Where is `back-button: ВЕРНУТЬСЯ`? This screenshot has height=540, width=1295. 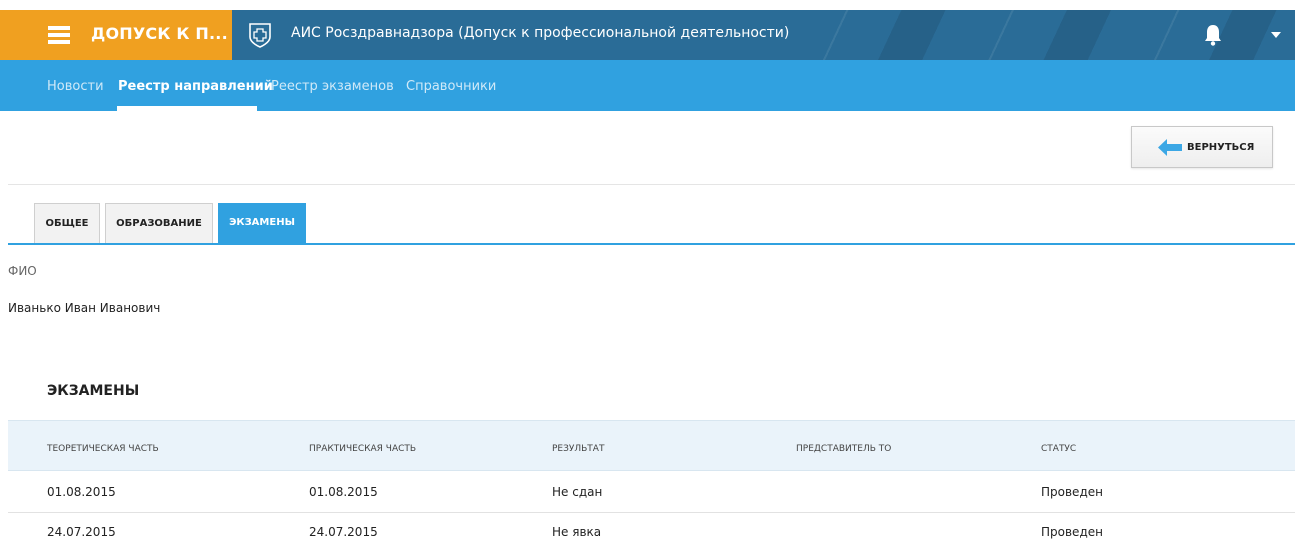 back-button: ВЕРНУТЬСЯ is located at coordinates (1202, 147).